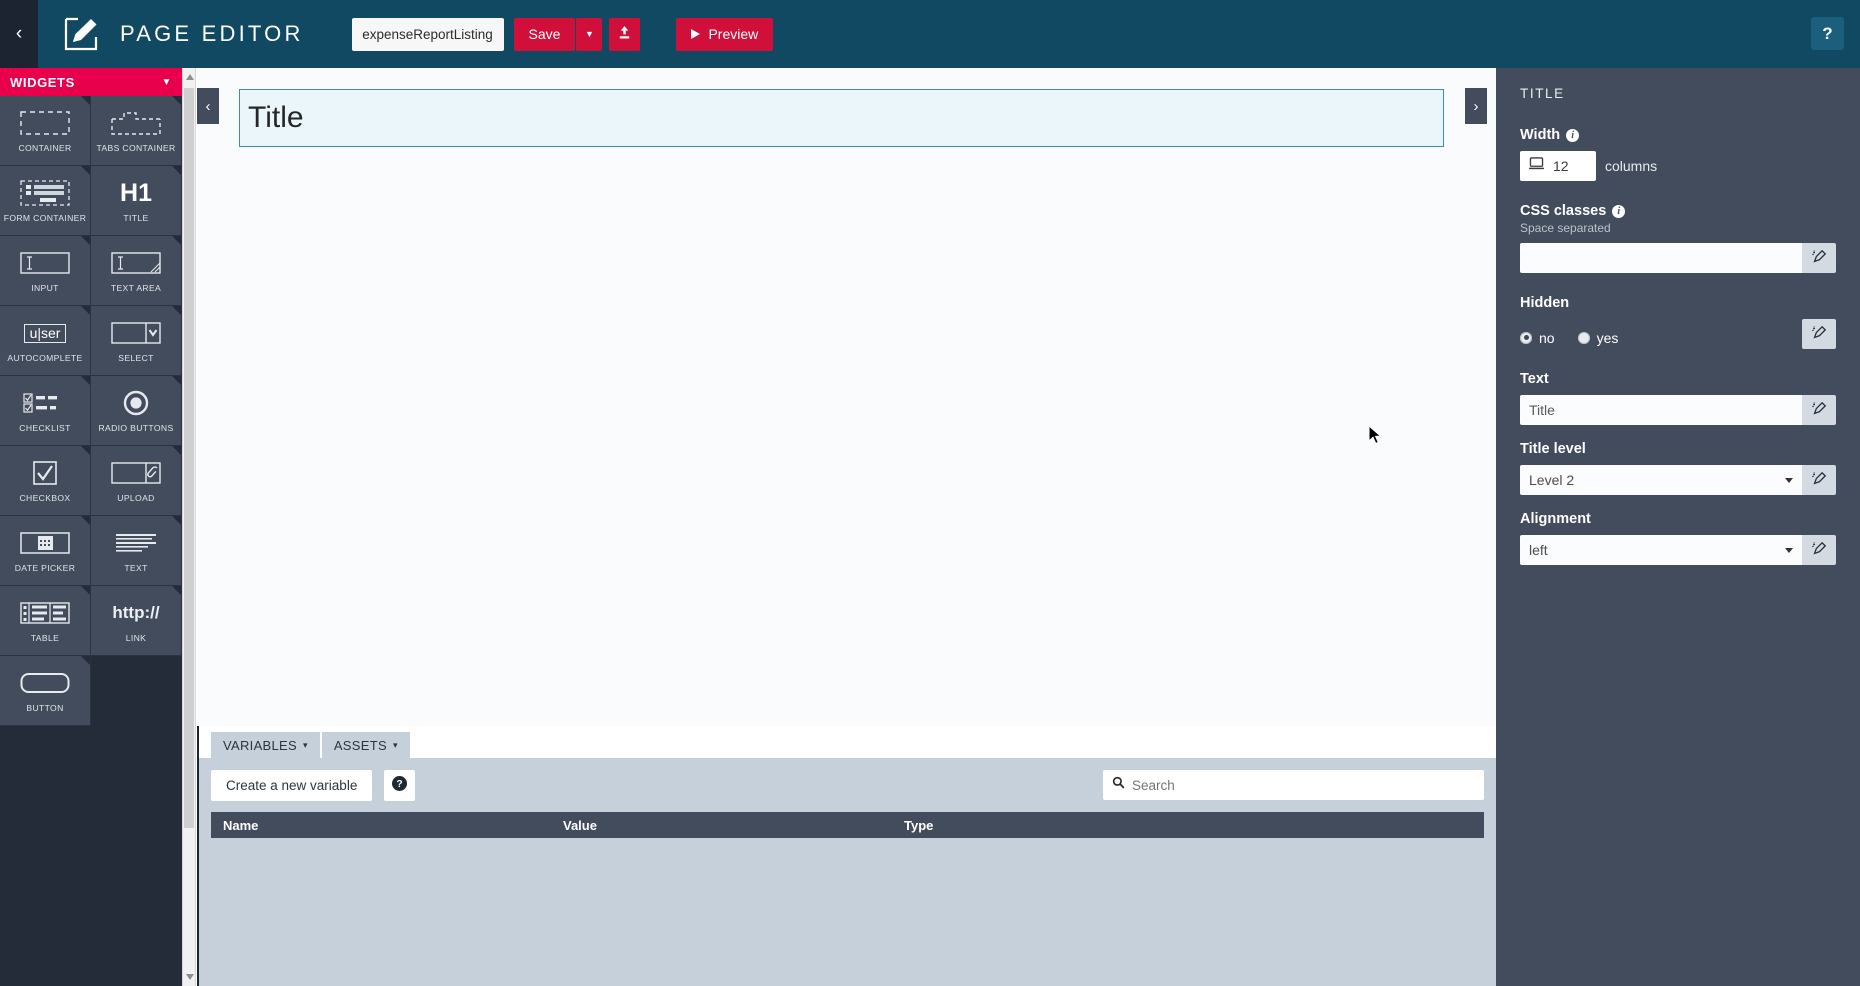 The height and width of the screenshot is (986, 1860). Describe the element at coordinates (1553, 449) in the screenshot. I see `title-level-label: Title level` at that location.